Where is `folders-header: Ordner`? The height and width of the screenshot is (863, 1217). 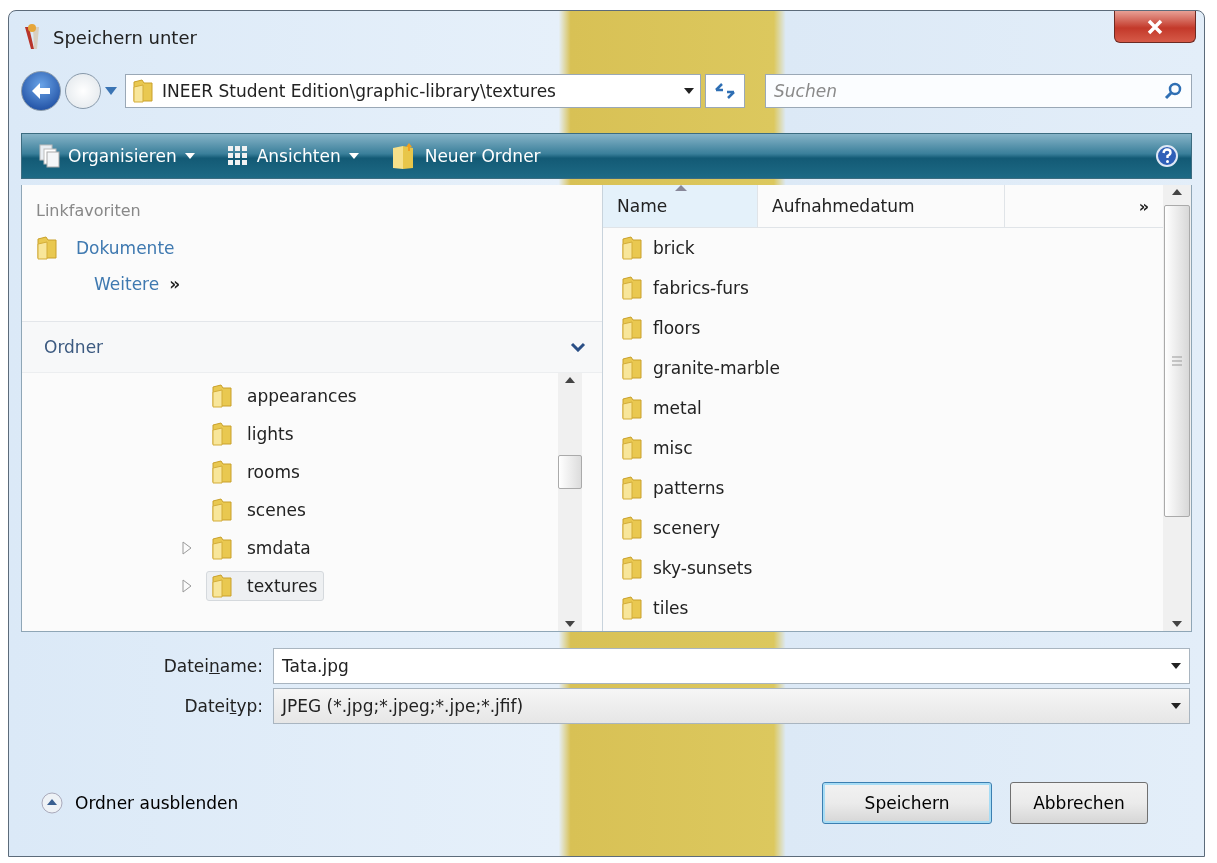
folders-header: Ordner is located at coordinates (312, 347).